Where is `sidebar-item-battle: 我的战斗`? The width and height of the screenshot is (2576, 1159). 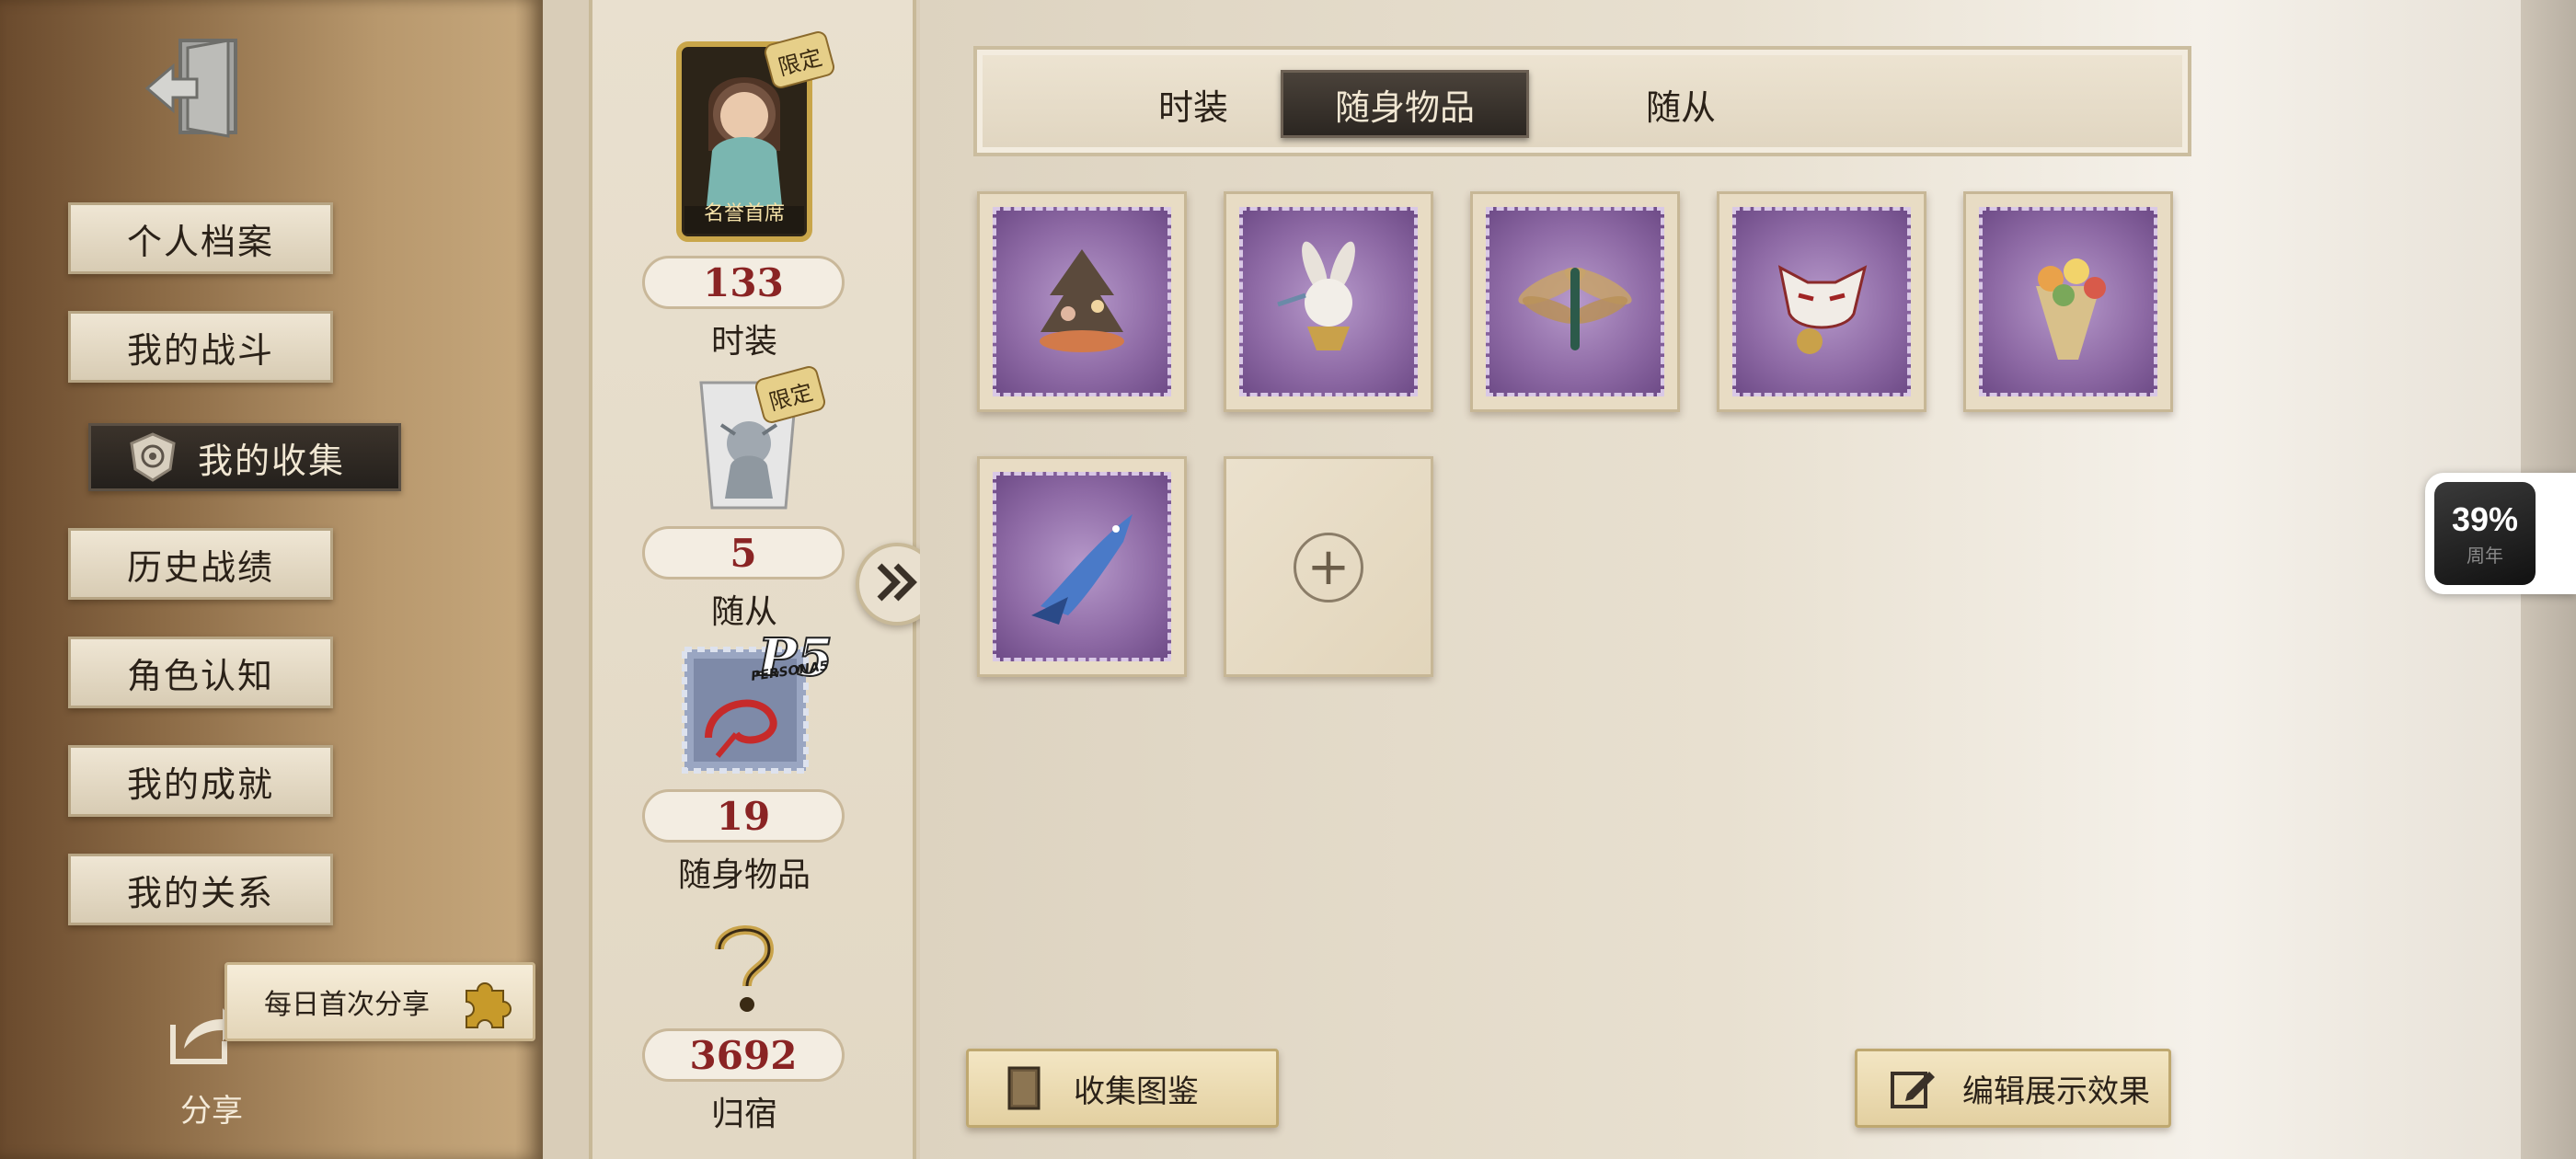
sidebar-item-battle: 我的战斗 is located at coordinates (200, 347).